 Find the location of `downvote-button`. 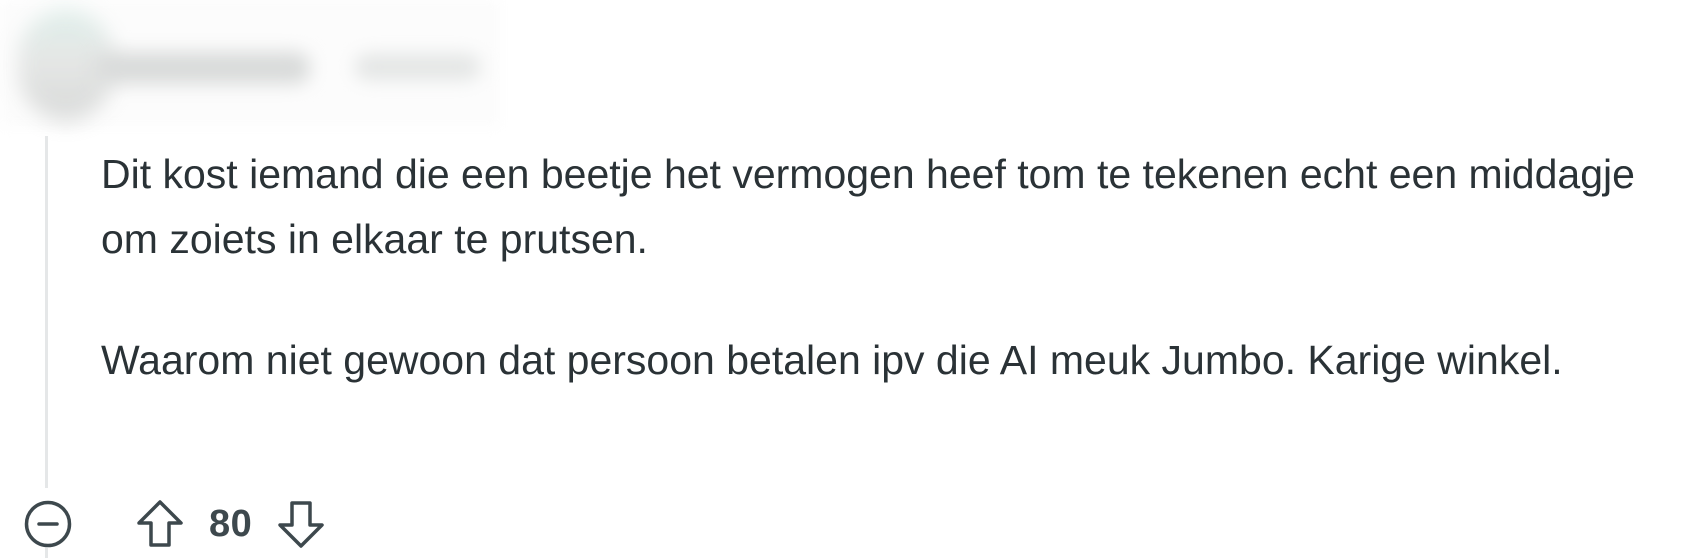

downvote-button is located at coordinates (301, 524).